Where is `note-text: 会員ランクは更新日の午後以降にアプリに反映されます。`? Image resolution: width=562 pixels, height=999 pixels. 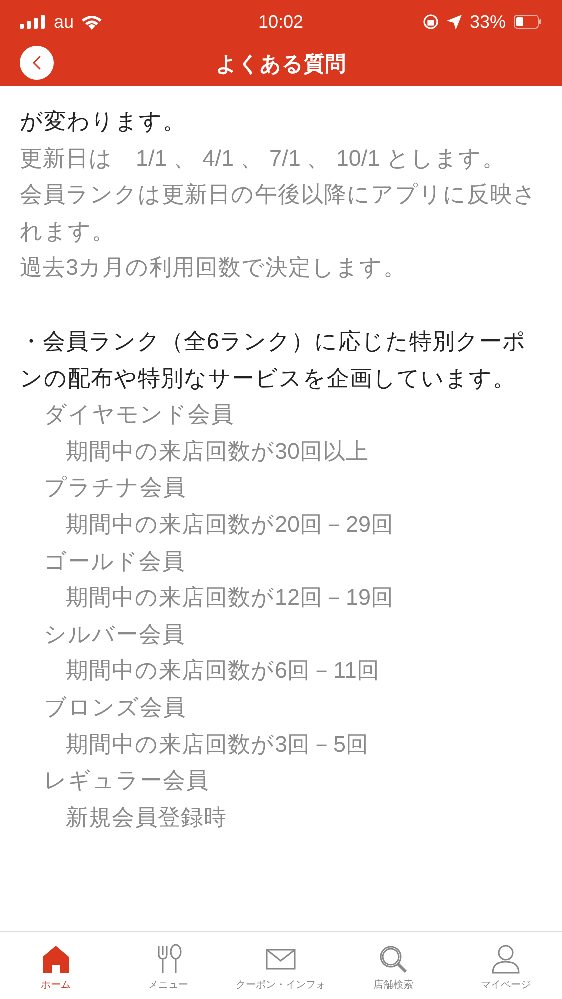
note-text: 会員ランクは更新日の午後以降にアプリに反映されます。 is located at coordinates (279, 213).